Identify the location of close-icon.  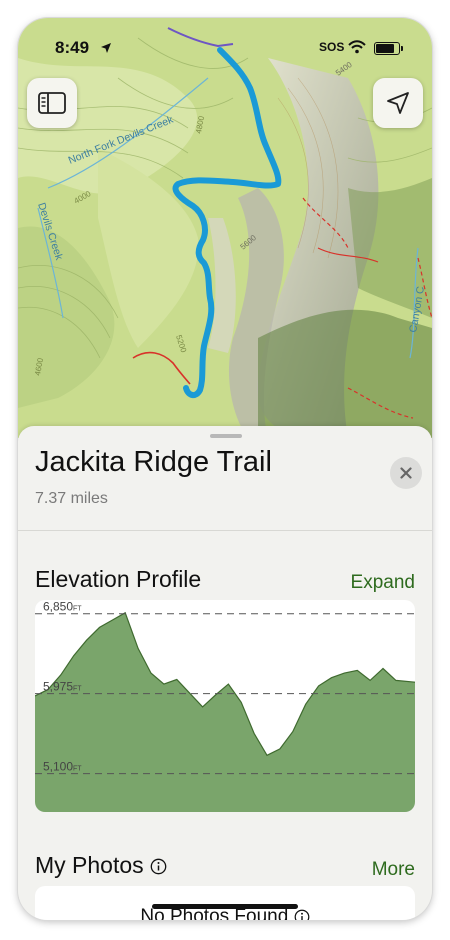
(406, 473).